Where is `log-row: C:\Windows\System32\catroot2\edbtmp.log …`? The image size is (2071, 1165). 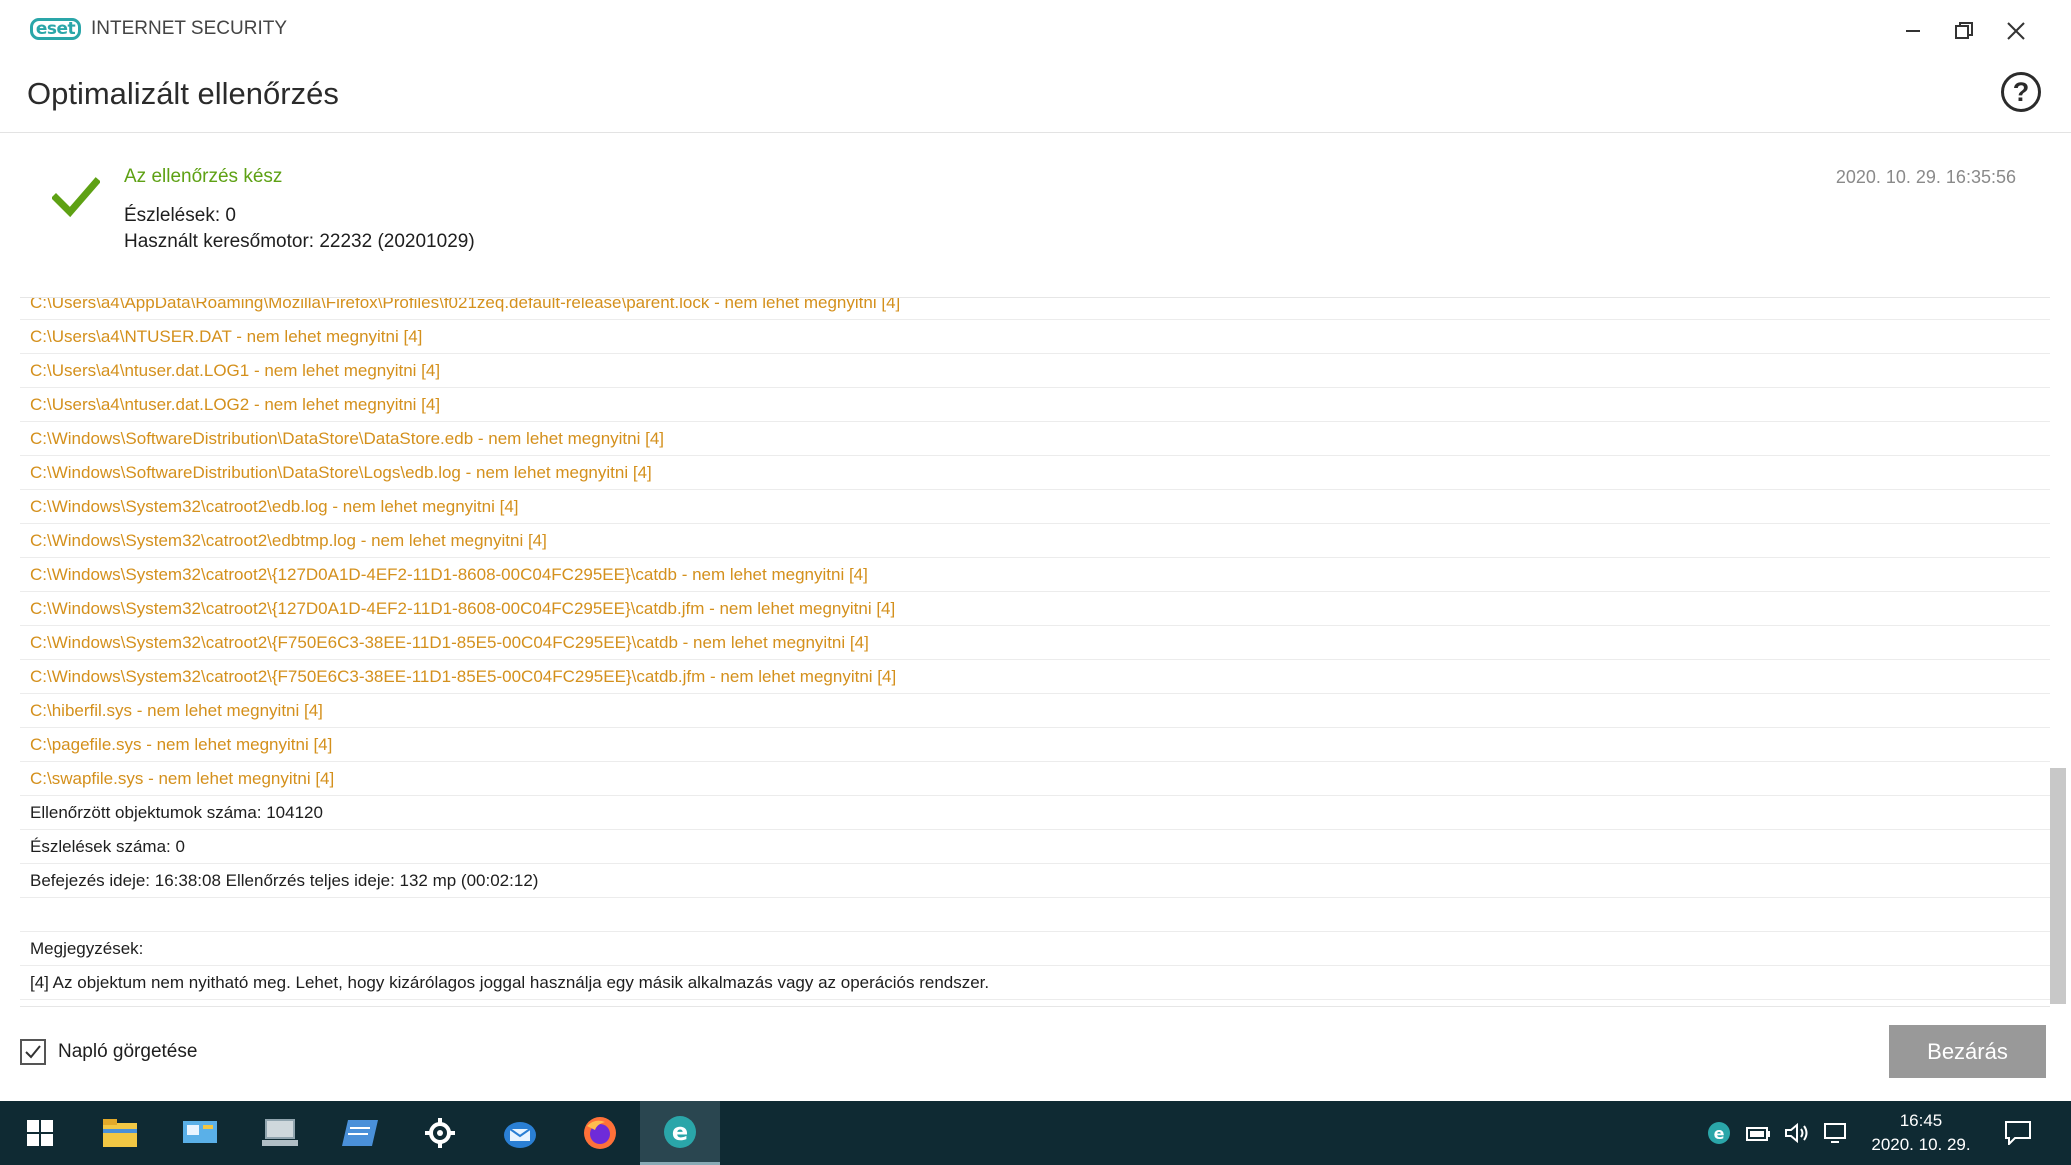 log-row: C:\Windows\System32\catroot2\edbtmp.log … is located at coordinates (1035, 541).